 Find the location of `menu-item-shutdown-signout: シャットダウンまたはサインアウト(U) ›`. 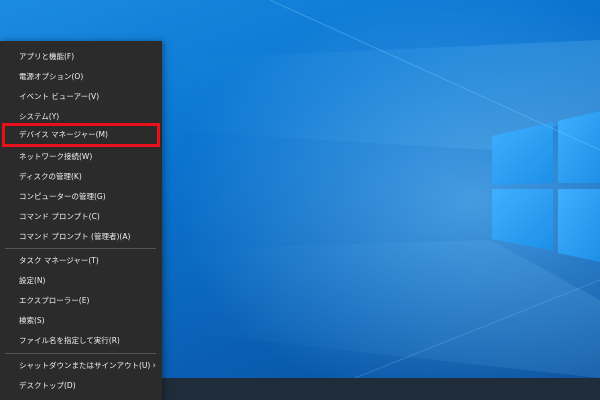

menu-item-shutdown-signout: シャットダウンまたはサインアウト(U) › is located at coordinates (81, 366).